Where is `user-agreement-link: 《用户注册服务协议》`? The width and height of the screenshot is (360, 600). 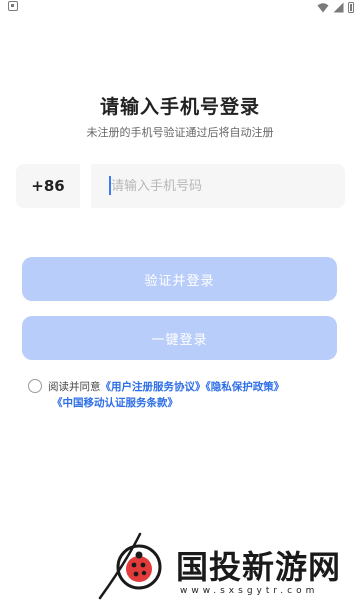
user-agreement-link: 《用户注册服务协议》 is located at coordinates (153, 387).